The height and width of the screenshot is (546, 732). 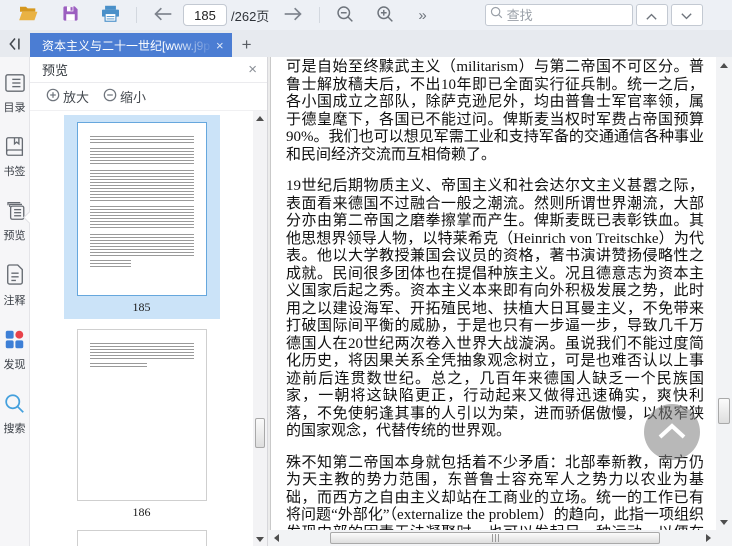 What do you see at coordinates (14, 405) in the screenshot?
I see `search-panel-icon` at bounding box center [14, 405].